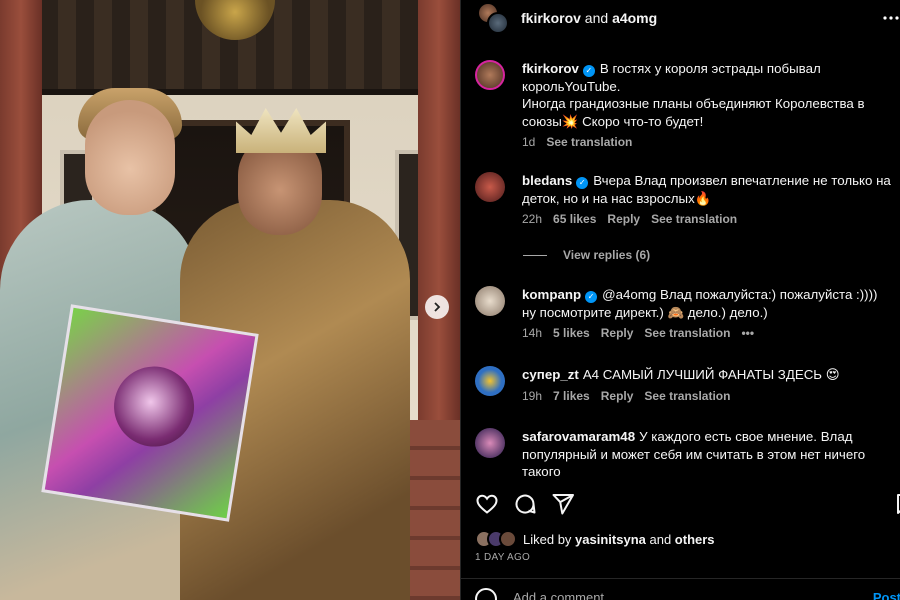  Describe the element at coordinates (707, 143) in the screenshot. I see `caption-meta: 1d See translation` at that location.